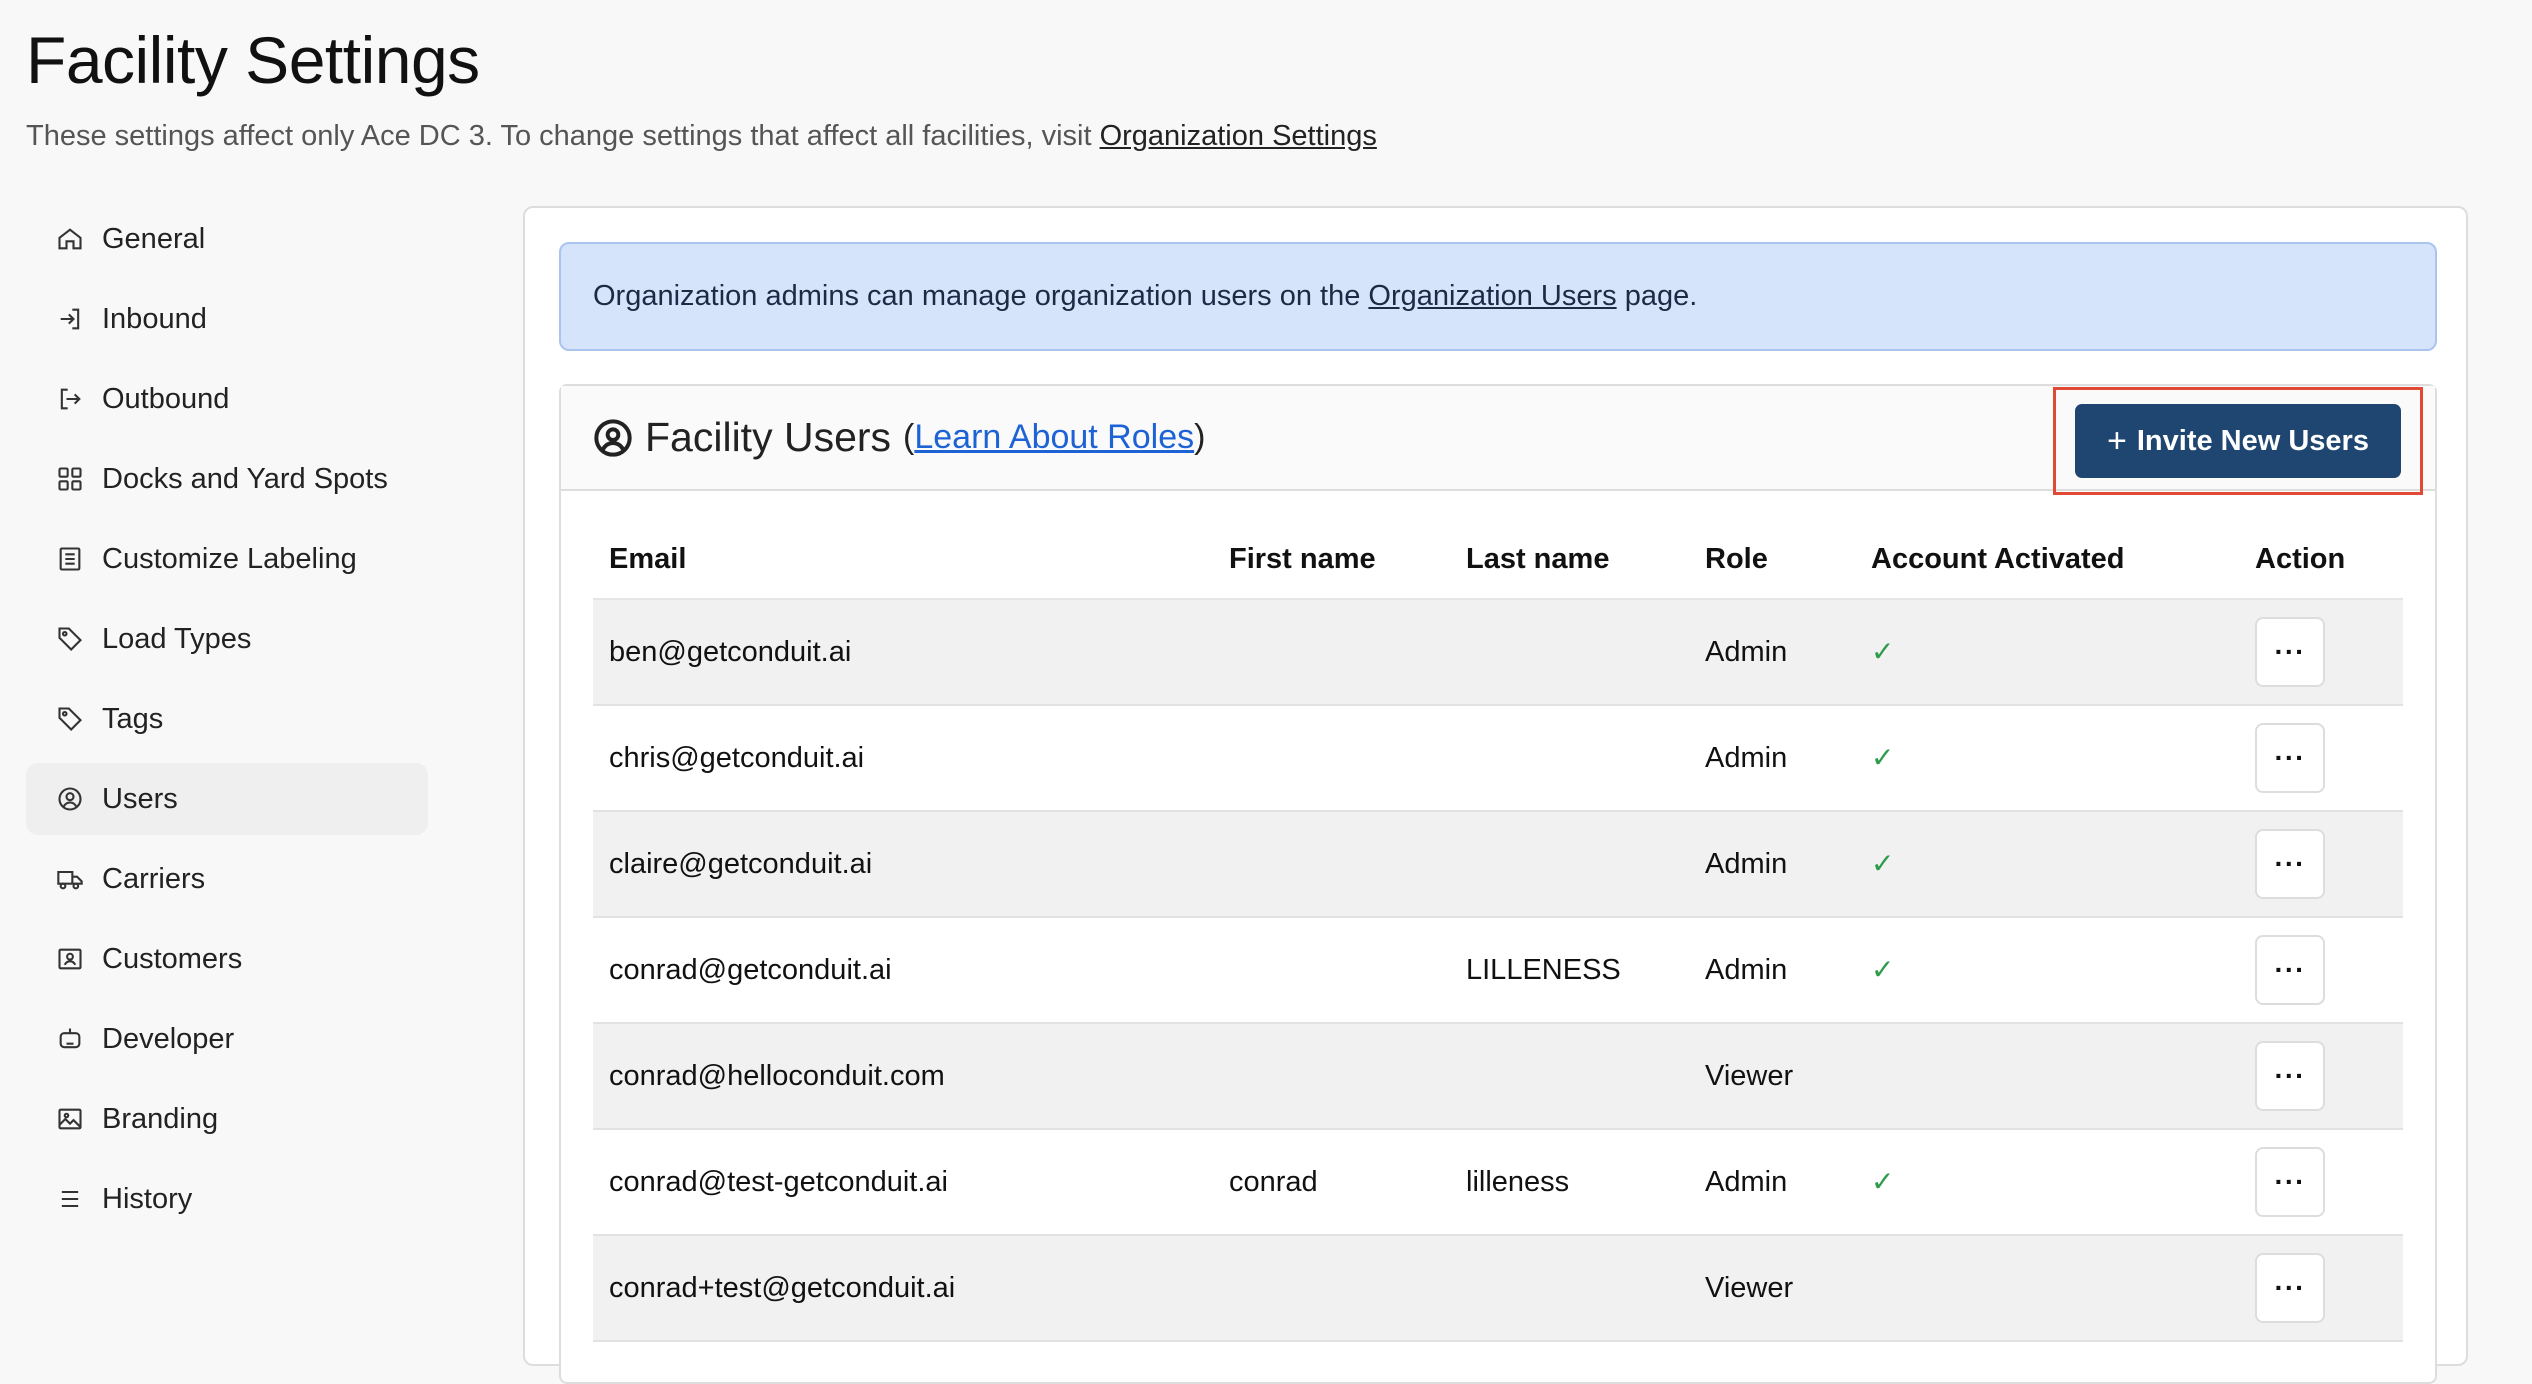  What do you see at coordinates (160, 1118) in the screenshot?
I see `sidebar-item-label: Branding` at bounding box center [160, 1118].